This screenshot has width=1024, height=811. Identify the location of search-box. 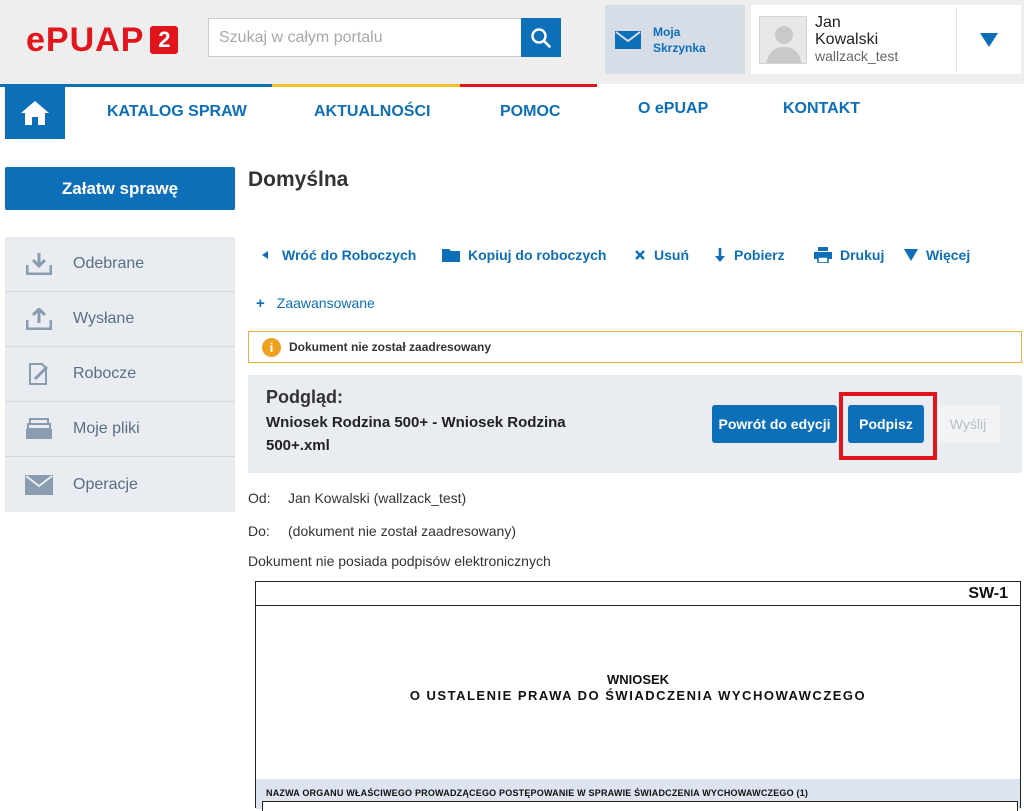
(384, 37).